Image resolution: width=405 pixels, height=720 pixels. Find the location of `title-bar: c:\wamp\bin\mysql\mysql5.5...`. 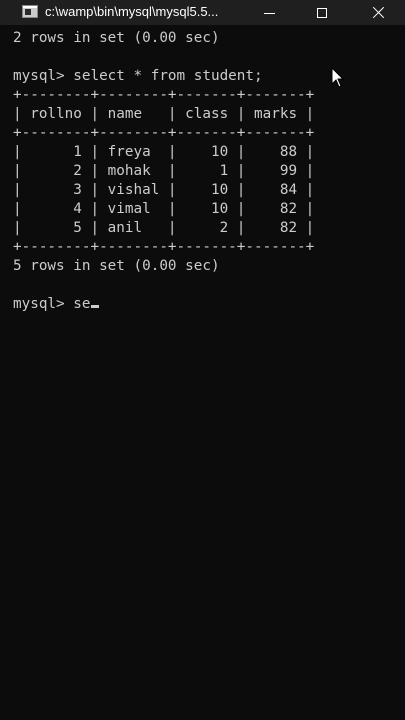

title-bar: c:\wamp\bin\mysql\mysql5.5... is located at coordinates (202, 12).